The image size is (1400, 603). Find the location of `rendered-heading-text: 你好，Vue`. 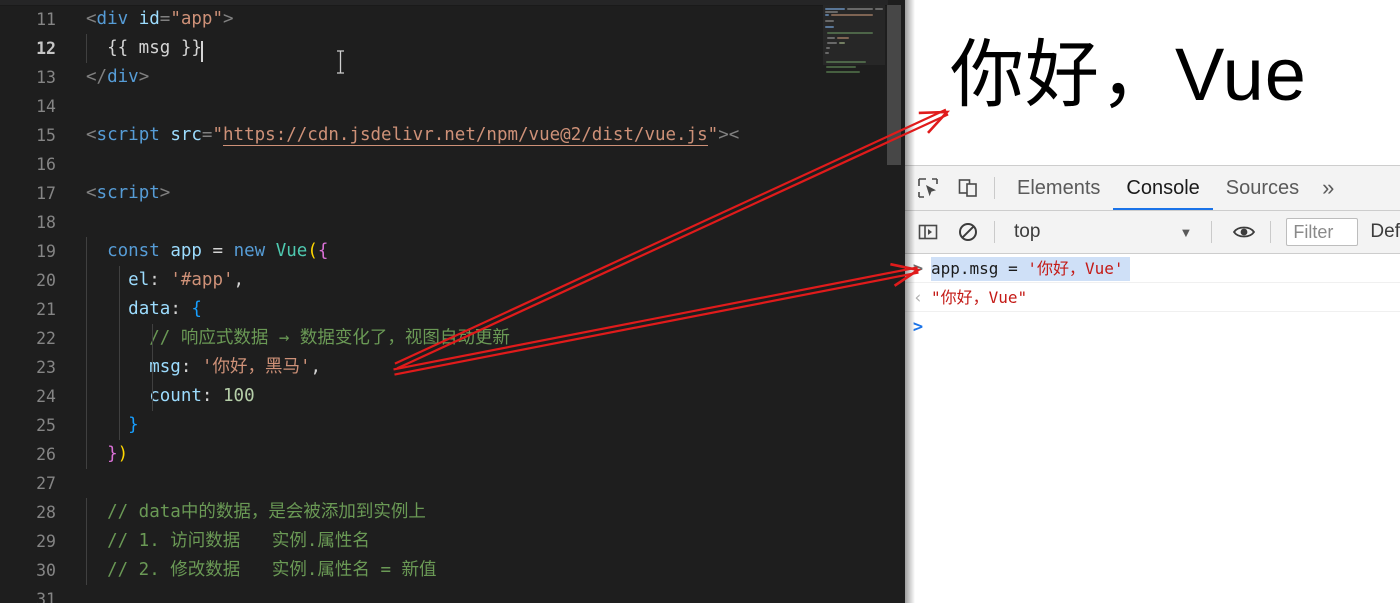

rendered-heading-text: 你好，Vue is located at coordinates (1128, 74).